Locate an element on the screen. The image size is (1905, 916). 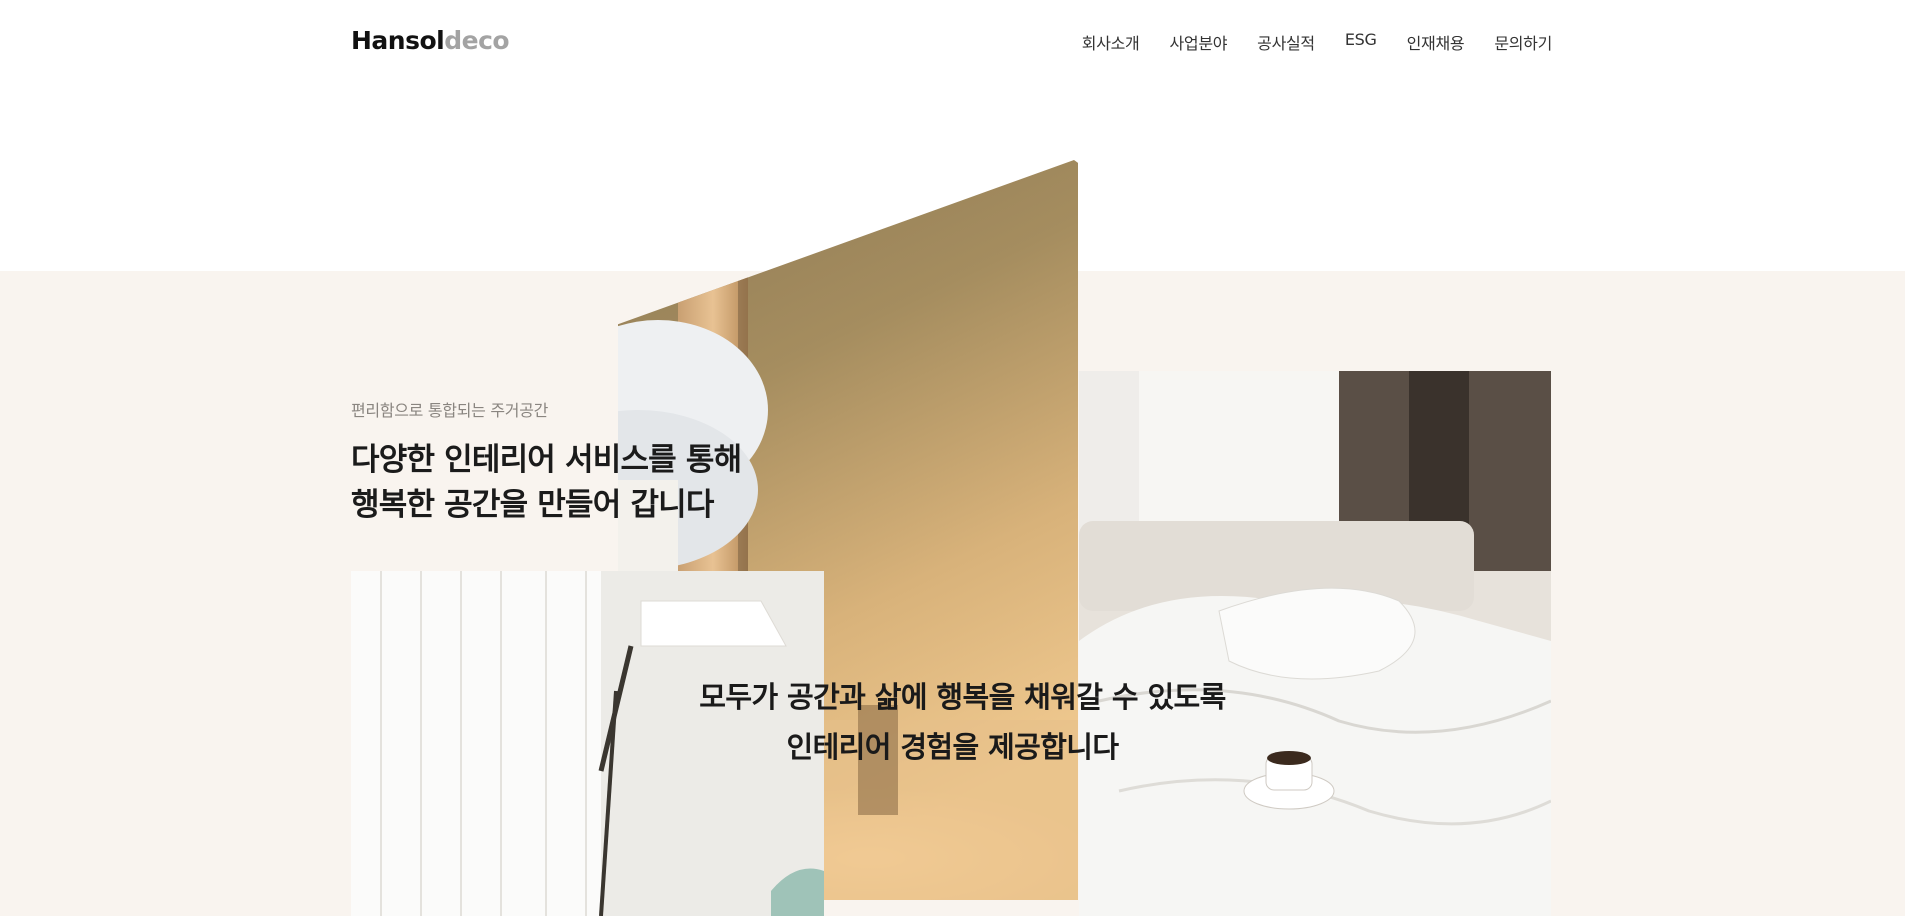
logo-strong: Hansol is located at coordinates (398, 40).